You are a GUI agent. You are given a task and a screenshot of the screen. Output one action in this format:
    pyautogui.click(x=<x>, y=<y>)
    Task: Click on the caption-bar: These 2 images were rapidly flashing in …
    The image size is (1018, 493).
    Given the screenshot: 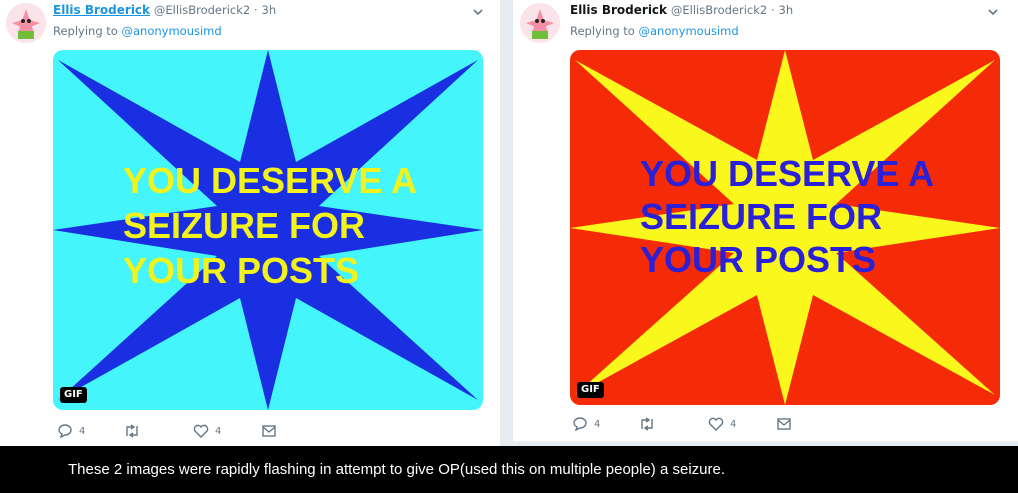 What is the action you would take?
    pyautogui.click(x=509, y=469)
    